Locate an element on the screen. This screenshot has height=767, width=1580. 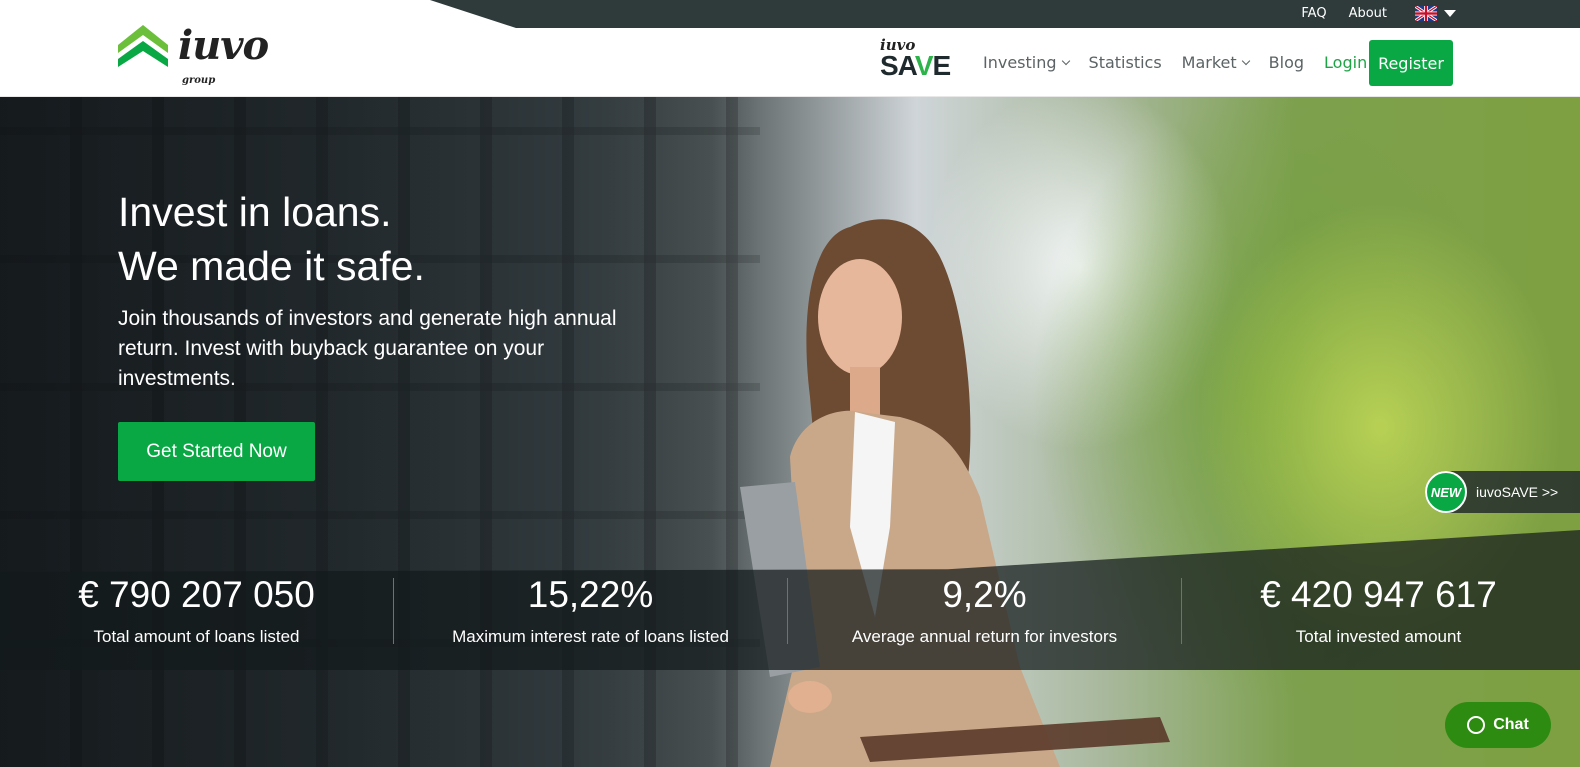
about-link: About is located at coordinates (1368, 13).